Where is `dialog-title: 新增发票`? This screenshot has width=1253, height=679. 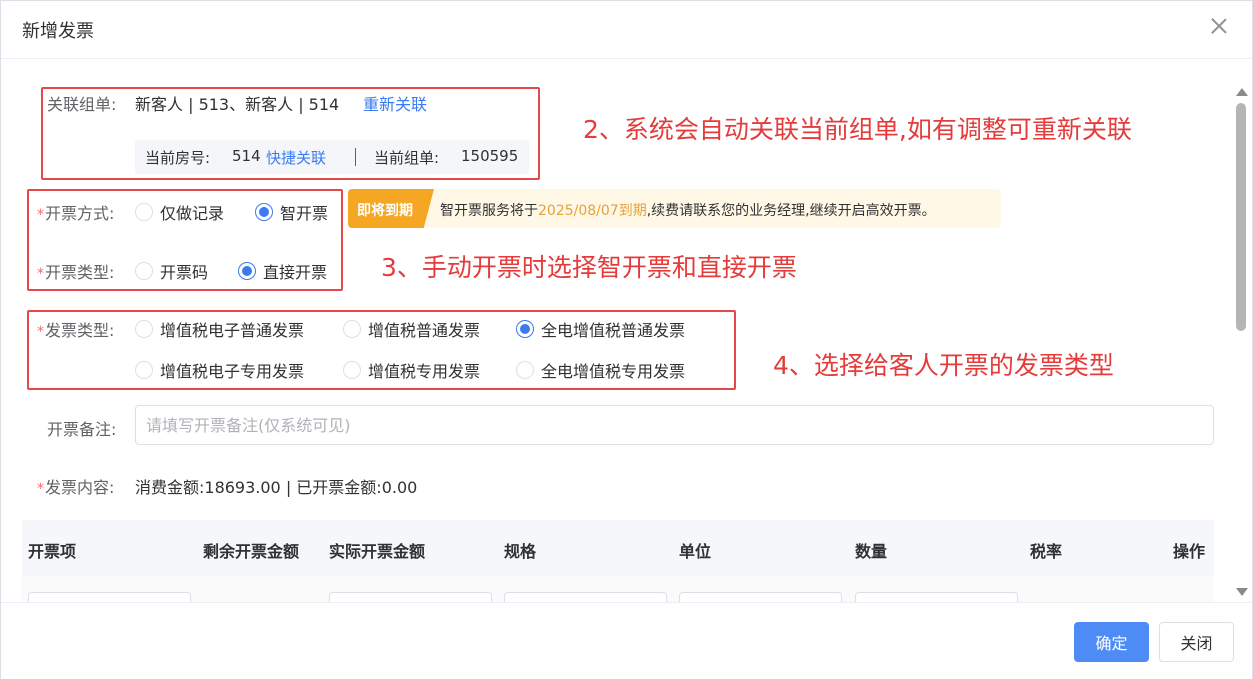
dialog-title: 新增发票 is located at coordinates (58, 31).